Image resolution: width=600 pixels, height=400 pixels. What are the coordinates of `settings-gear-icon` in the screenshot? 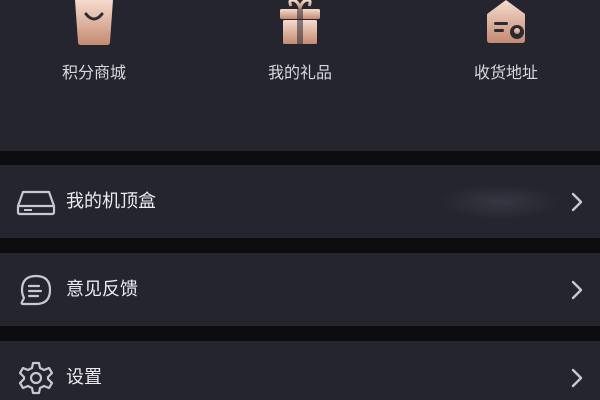 It's located at (36, 377).